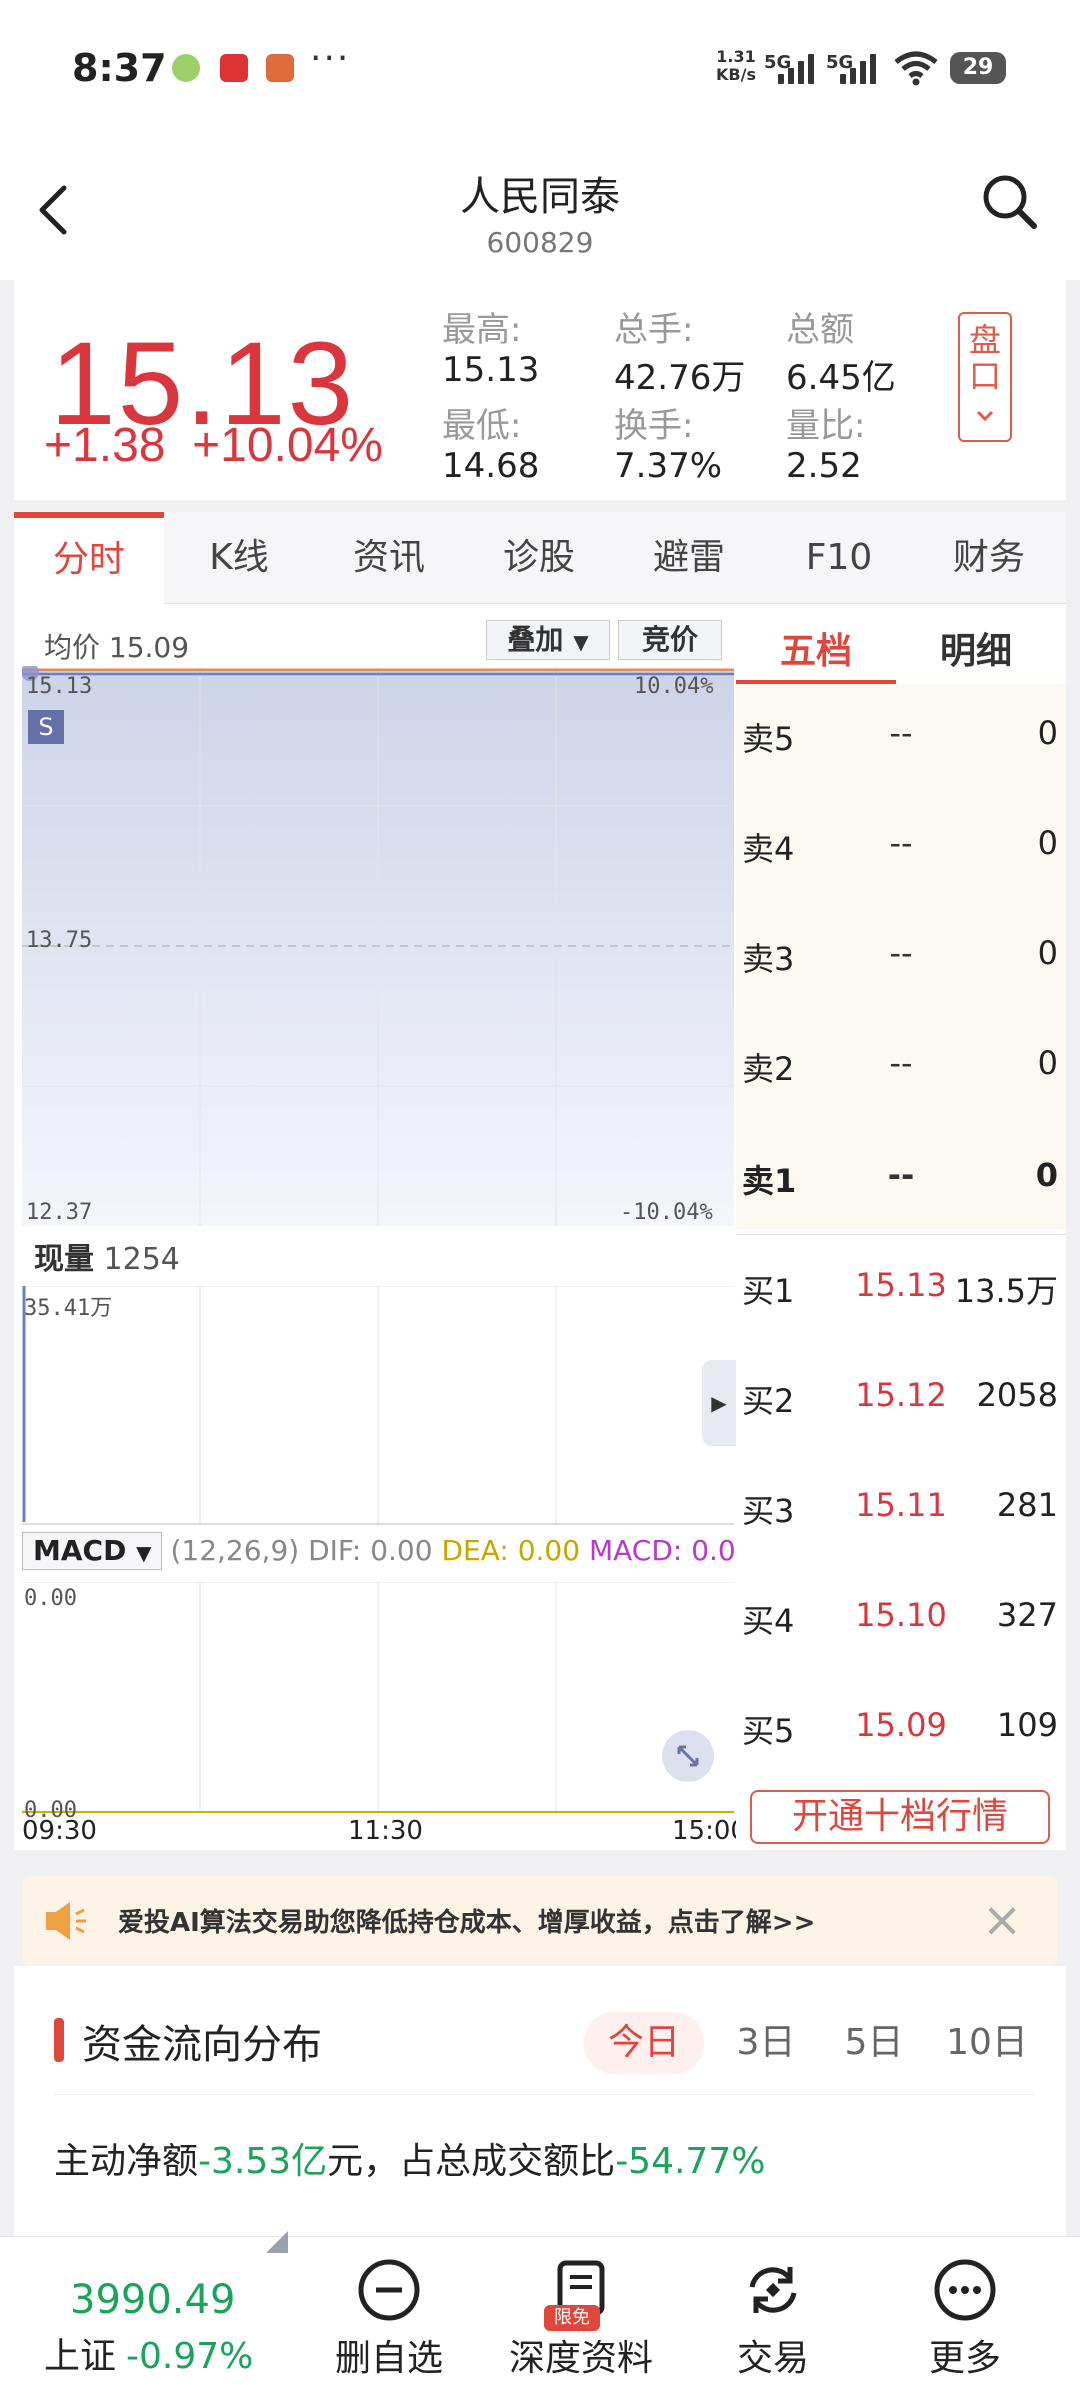 This screenshot has height=2400, width=1080. Describe the element at coordinates (117, 647) in the screenshot. I see `average-price: 均价 15.09` at that location.